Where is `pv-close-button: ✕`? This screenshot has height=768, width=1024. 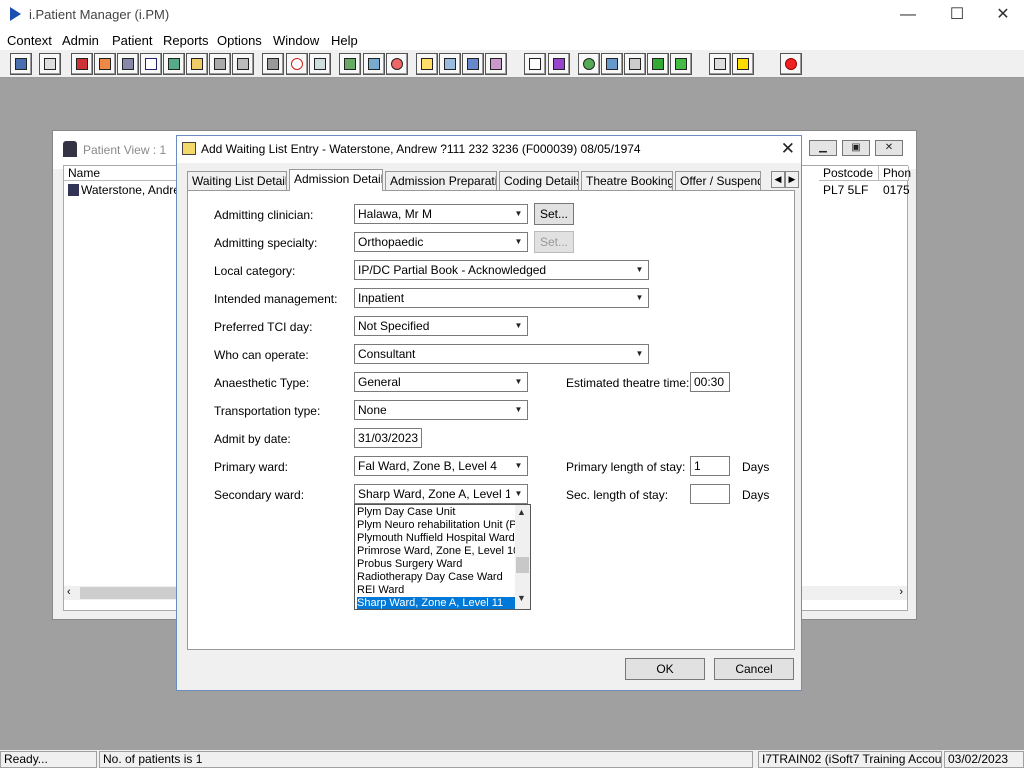 pv-close-button: ✕ is located at coordinates (889, 148).